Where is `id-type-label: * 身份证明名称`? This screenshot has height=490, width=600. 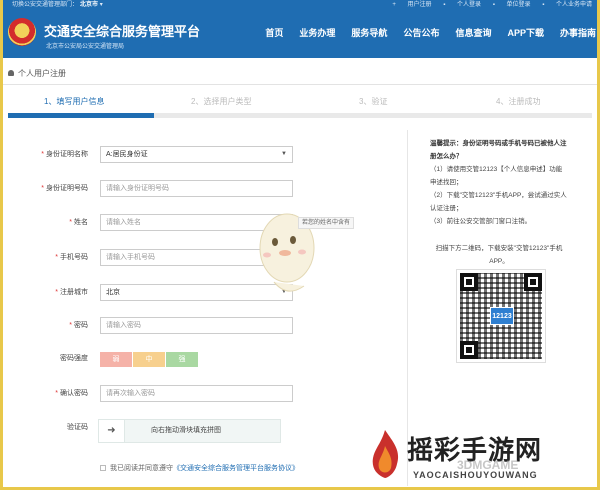
id-type-label: * 身份证明名称 is located at coordinates (64, 154).